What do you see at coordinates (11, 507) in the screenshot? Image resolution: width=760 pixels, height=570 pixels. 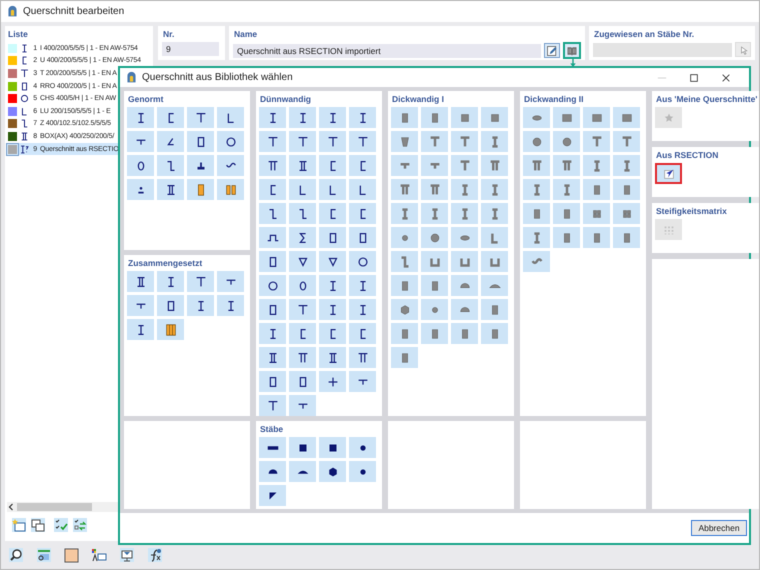 I see `scroll-left-icon` at bounding box center [11, 507].